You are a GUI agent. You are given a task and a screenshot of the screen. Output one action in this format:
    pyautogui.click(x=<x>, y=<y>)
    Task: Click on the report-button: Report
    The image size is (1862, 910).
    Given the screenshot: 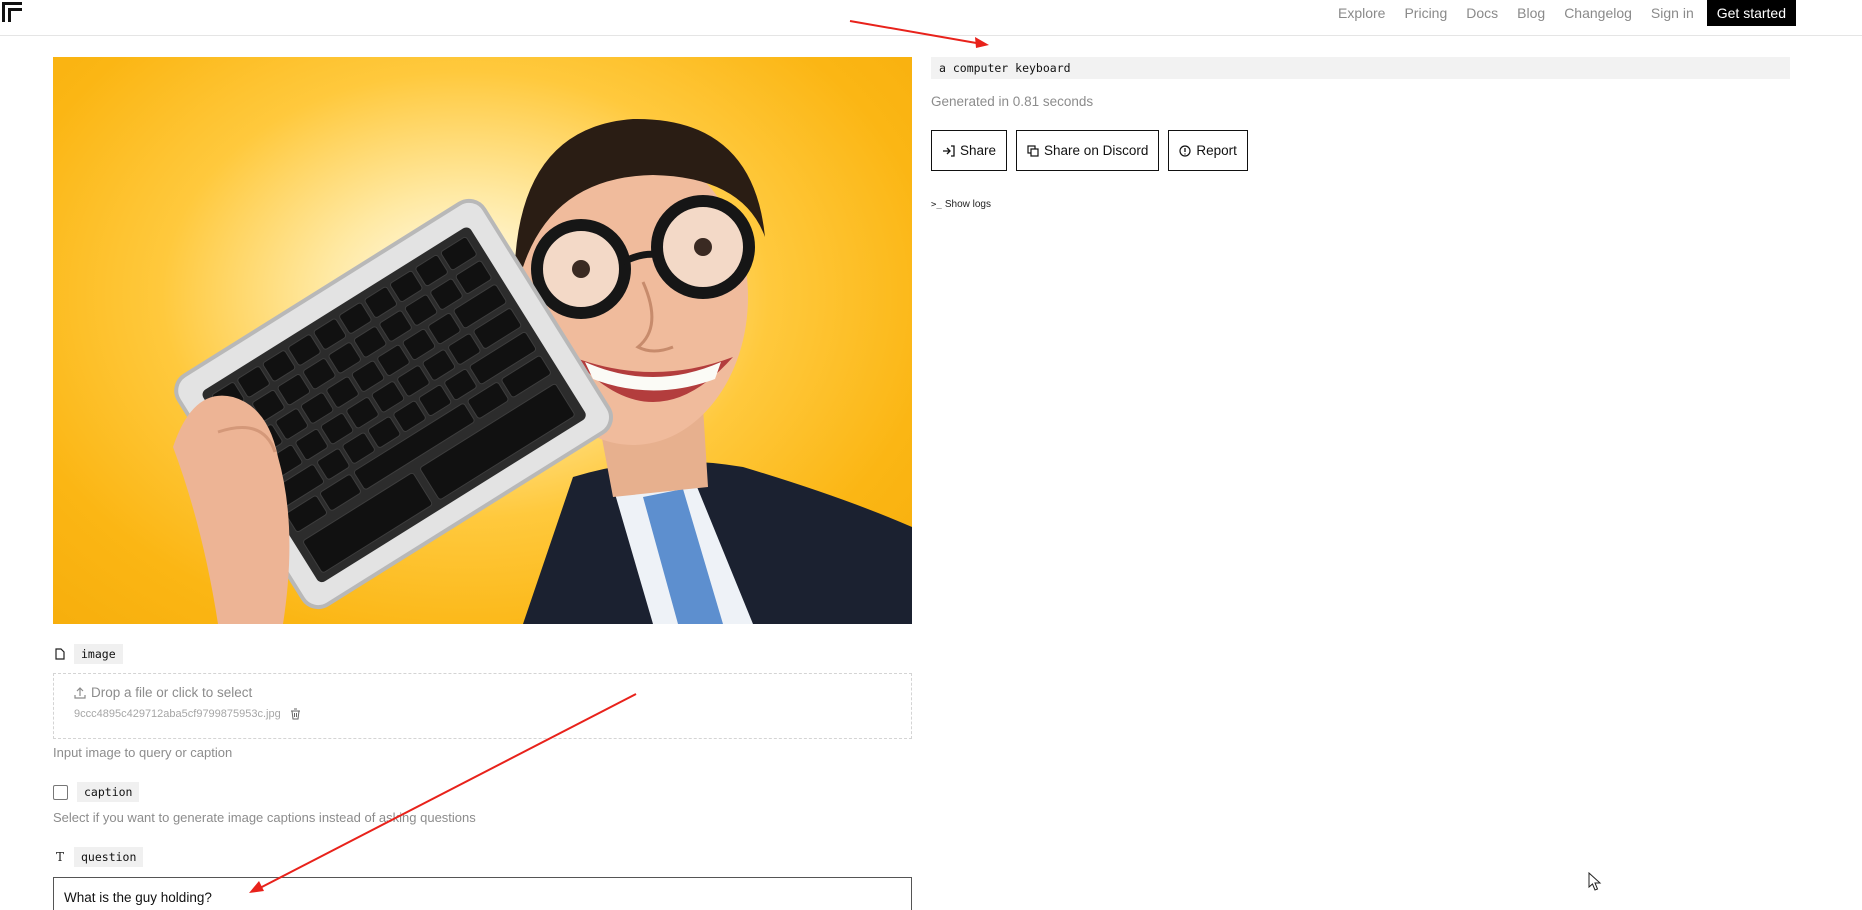 What is the action you would take?
    pyautogui.click(x=1208, y=150)
    